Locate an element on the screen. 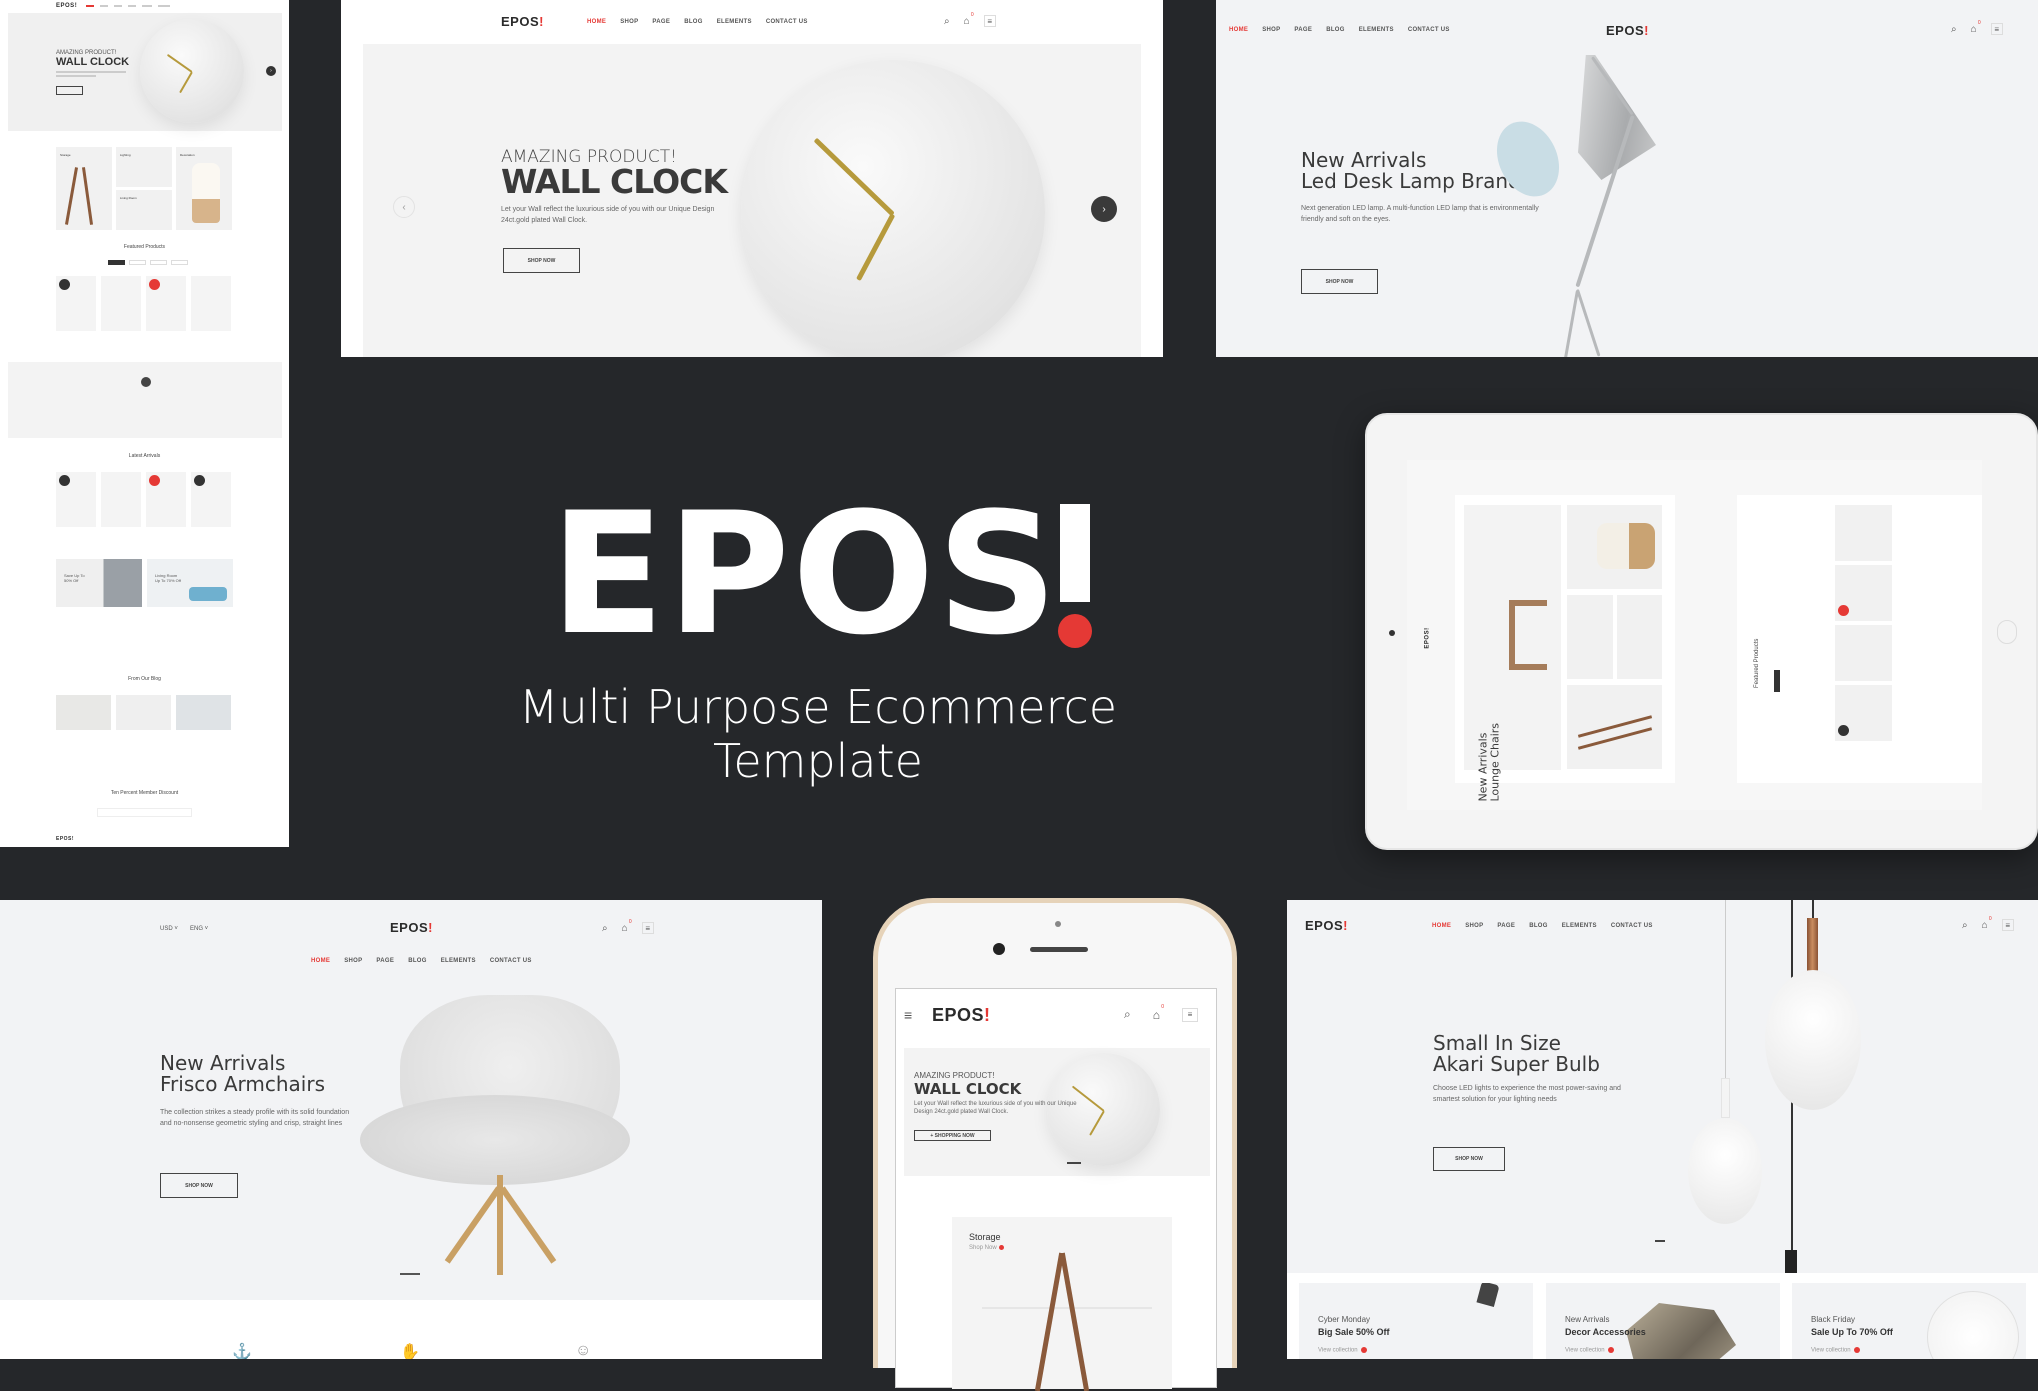 The height and width of the screenshot is (1391, 2038). featured-tabs is located at coordinates (148, 262).